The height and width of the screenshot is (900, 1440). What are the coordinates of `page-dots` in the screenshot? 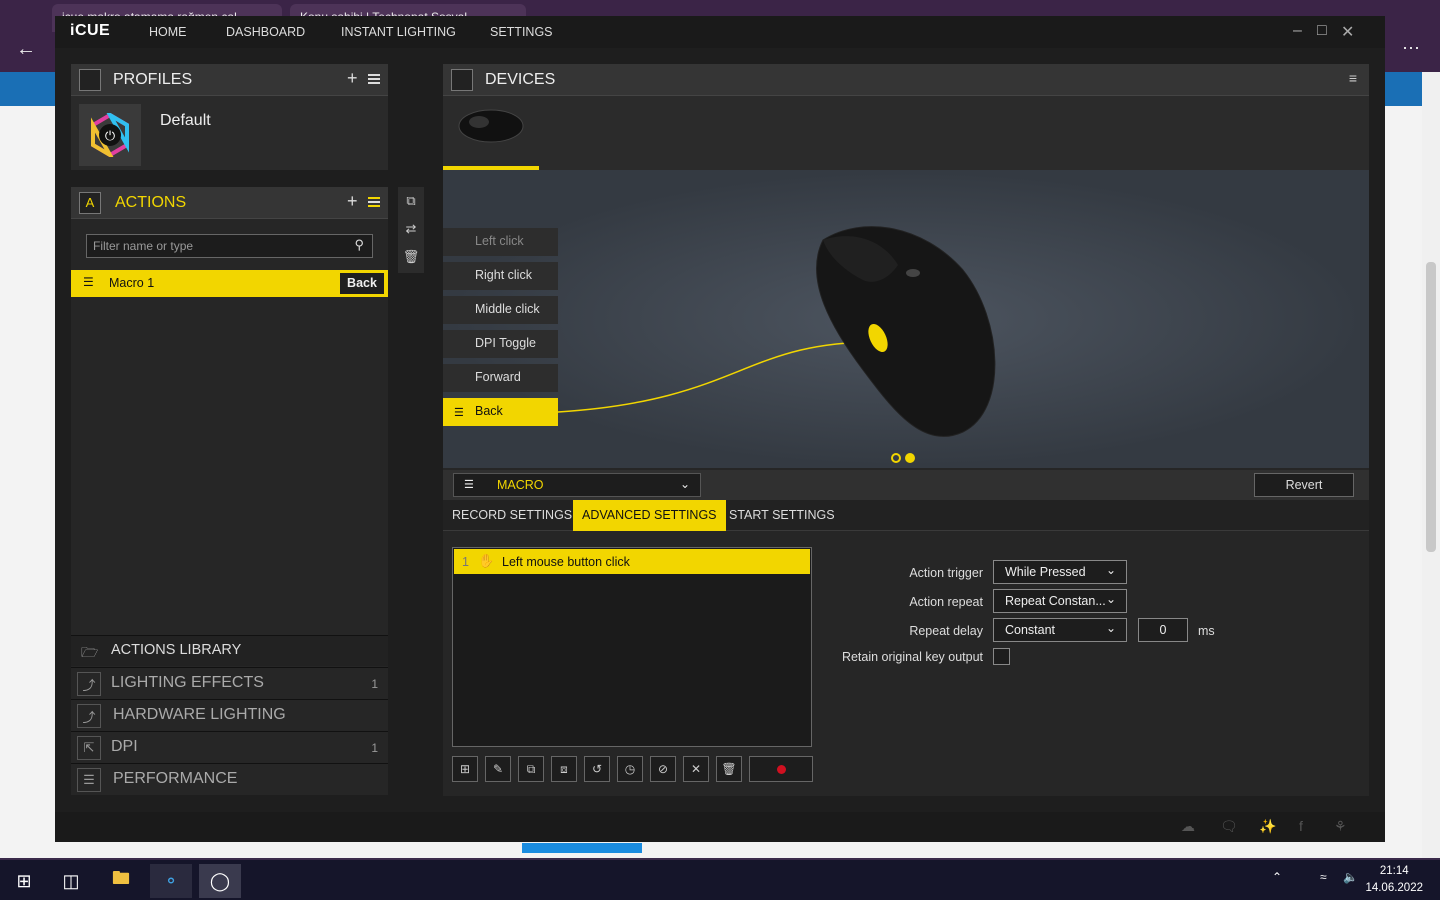 It's located at (905, 459).